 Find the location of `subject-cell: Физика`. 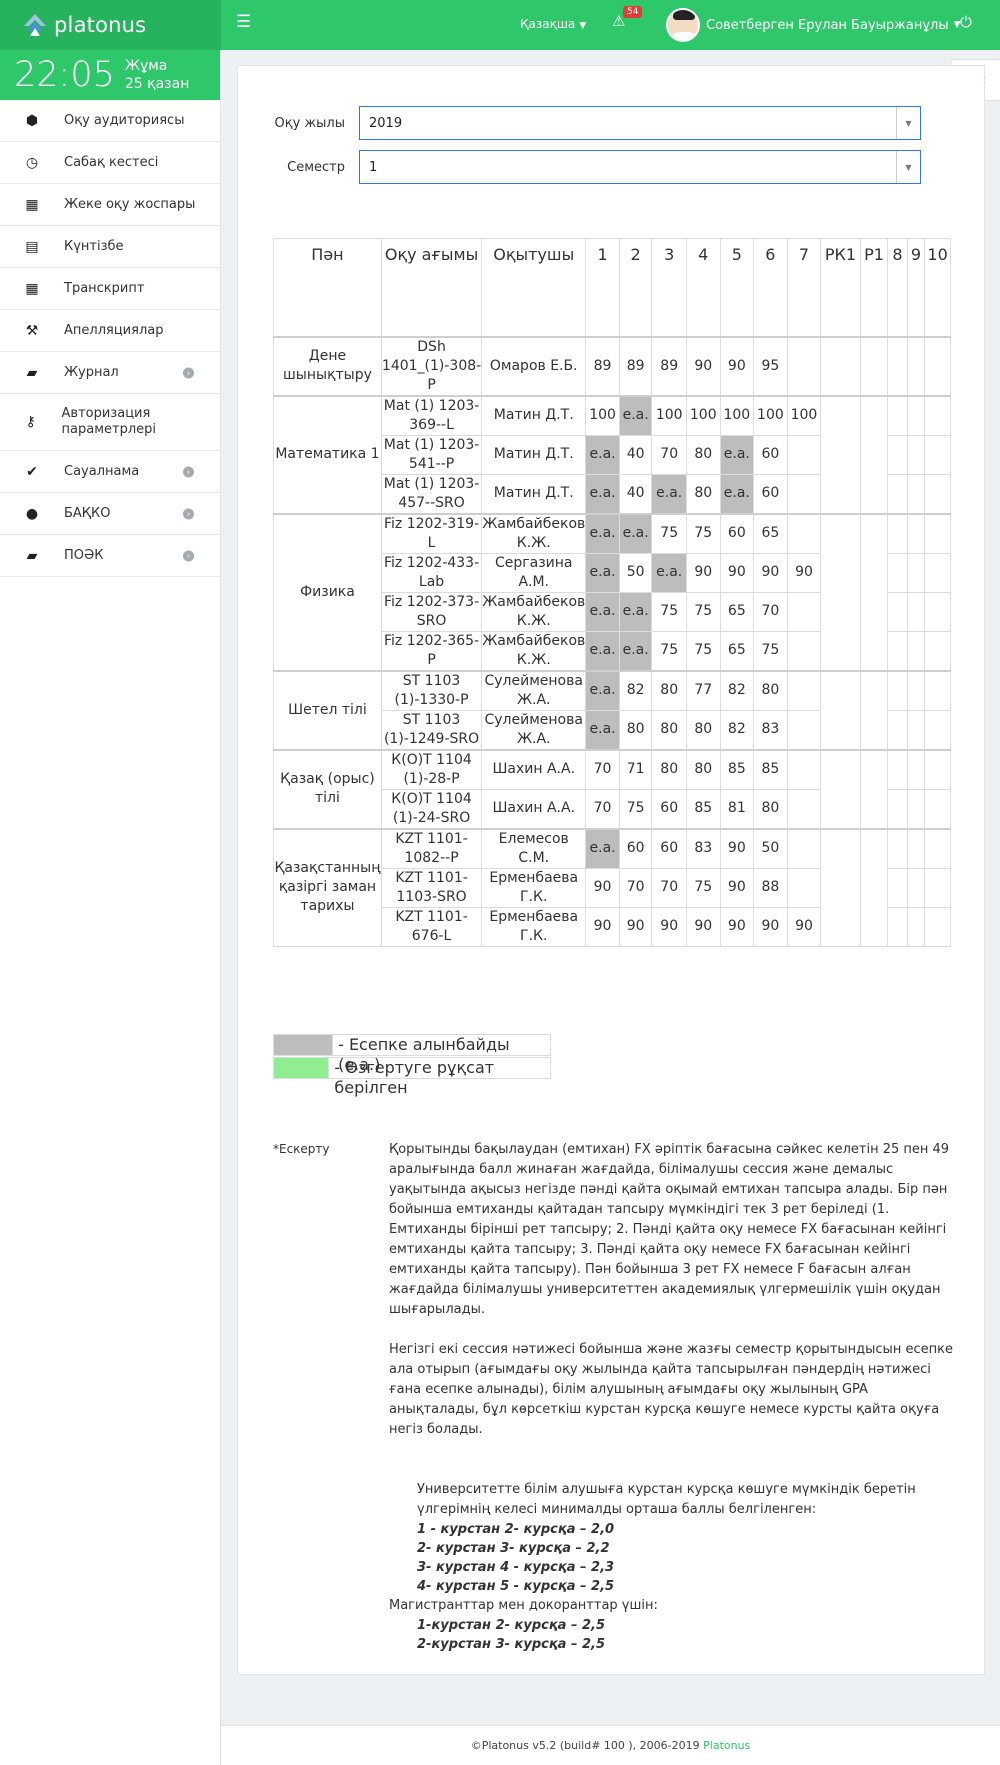

subject-cell: Физика is located at coordinates (327, 591).